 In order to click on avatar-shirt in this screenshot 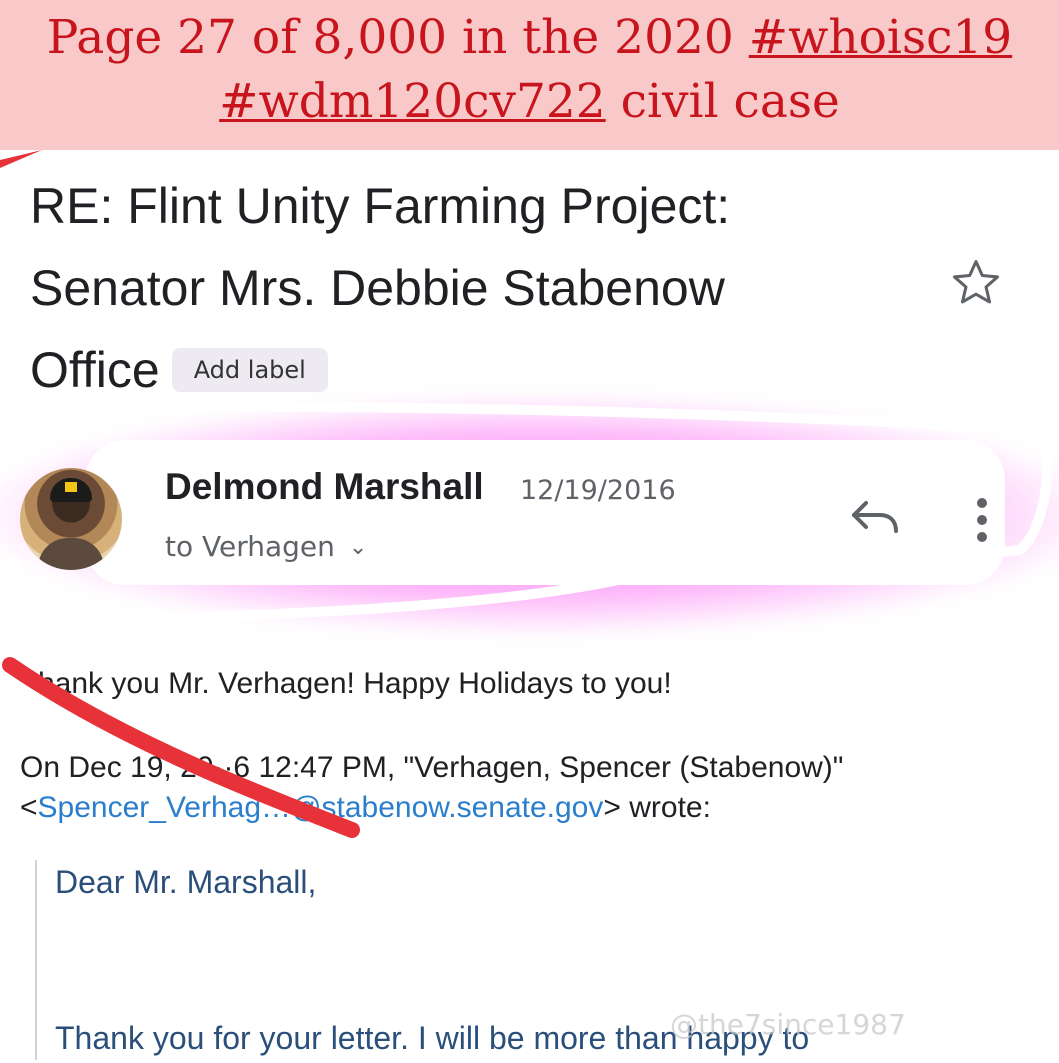, I will do `click(71, 554)`.